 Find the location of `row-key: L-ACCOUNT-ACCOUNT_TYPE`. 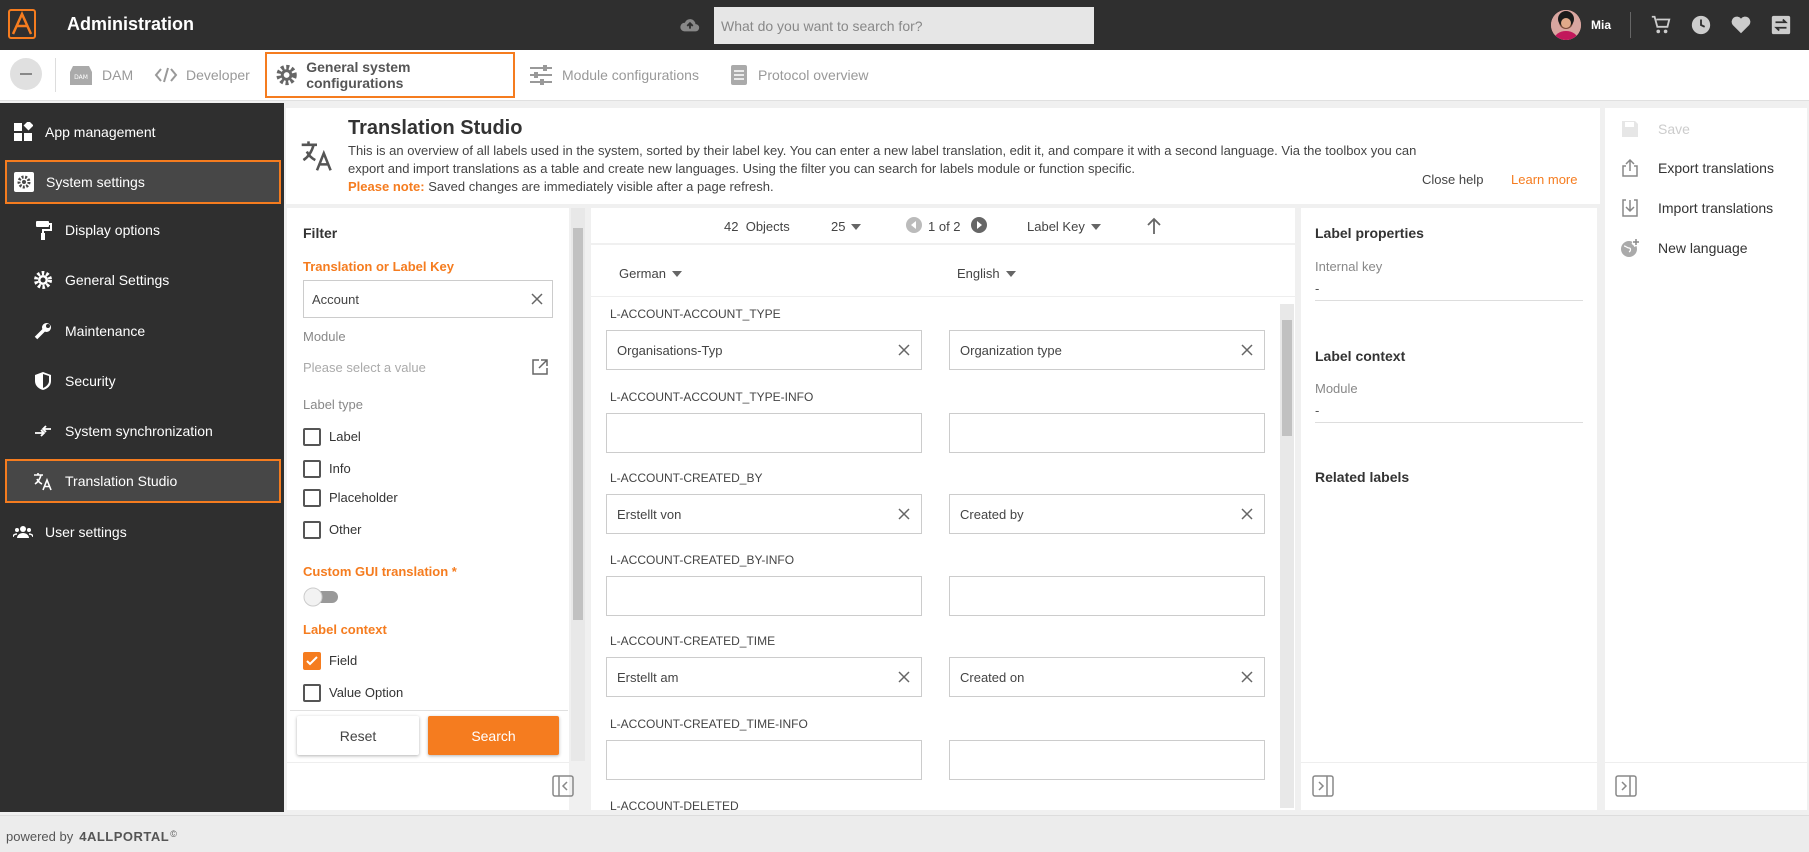

row-key: L-ACCOUNT-ACCOUNT_TYPE is located at coordinates (695, 314).